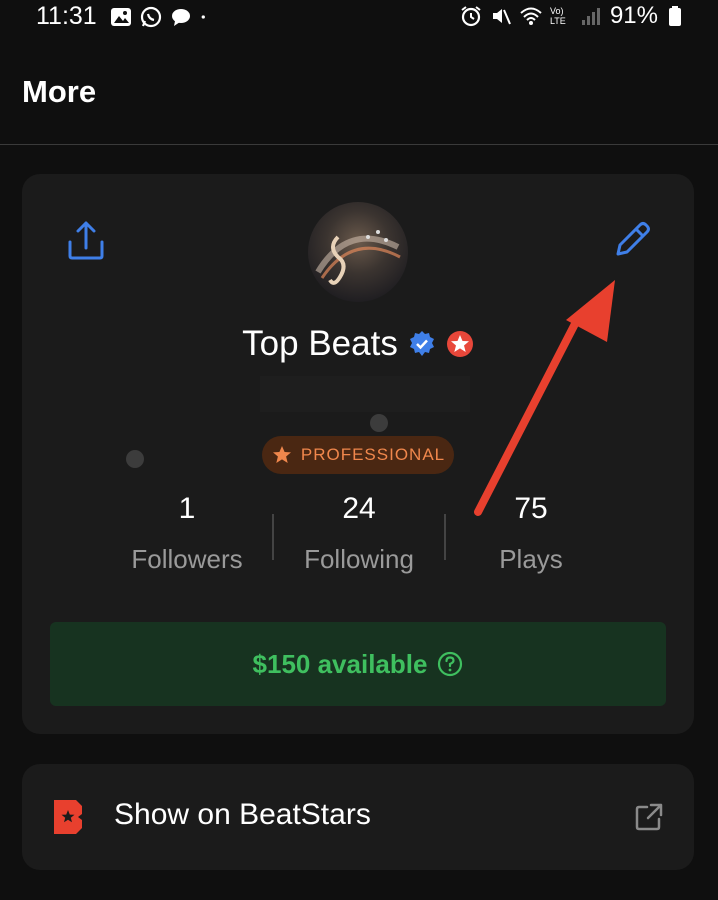 Image resolution: width=718 pixels, height=900 pixels. Describe the element at coordinates (281, 454) in the screenshot. I see `star-icon` at that location.